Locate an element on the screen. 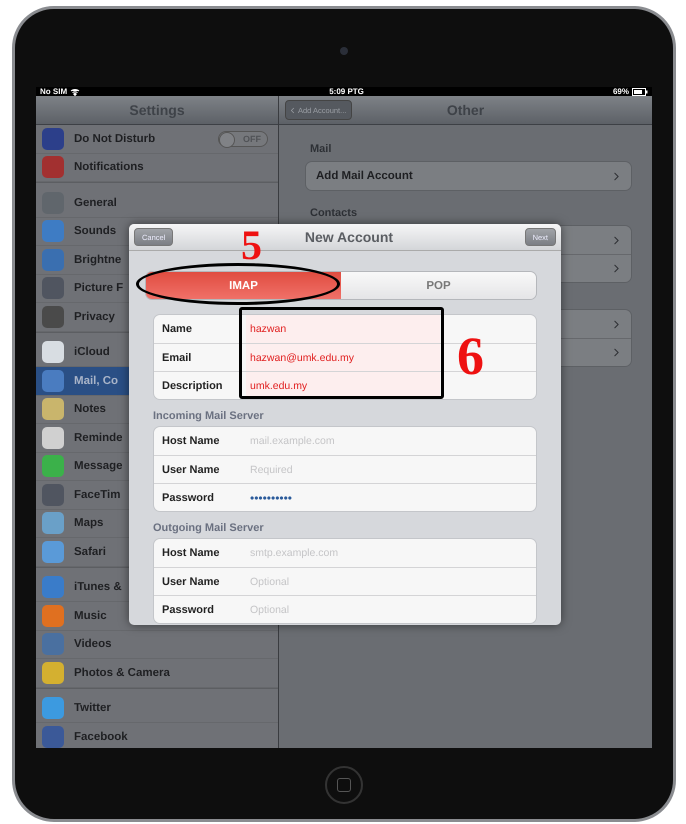 The height and width of the screenshot is (824, 686). field-label: Email is located at coordinates (176, 358).